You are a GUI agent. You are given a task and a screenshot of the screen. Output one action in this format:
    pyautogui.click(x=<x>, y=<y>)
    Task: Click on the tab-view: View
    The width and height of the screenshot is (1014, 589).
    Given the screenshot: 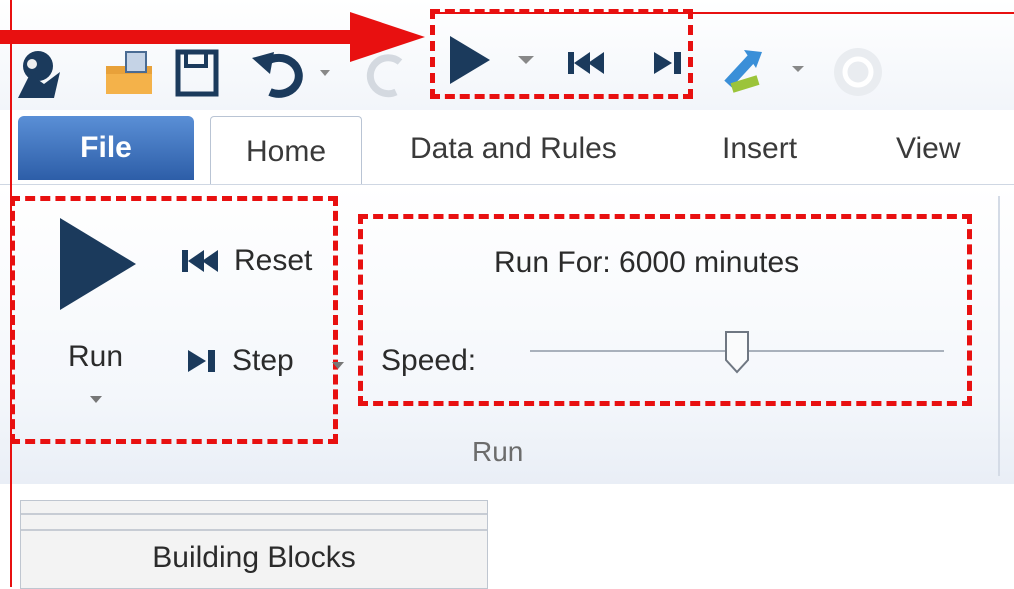 What is the action you would take?
    pyautogui.click(x=928, y=149)
    